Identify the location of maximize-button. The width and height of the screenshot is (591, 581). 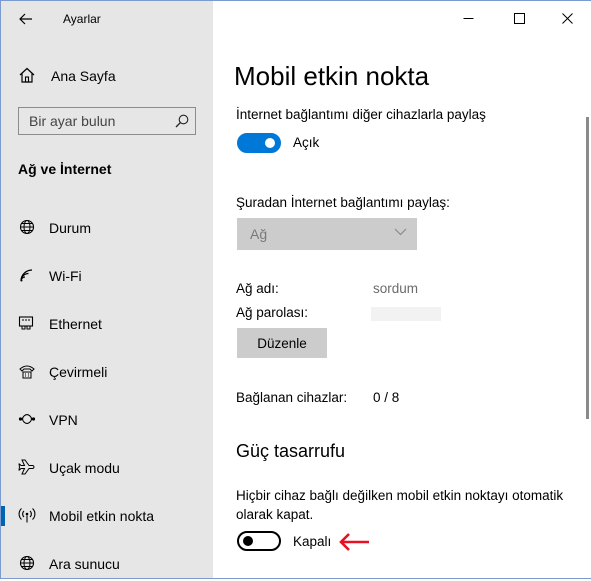
(519, 18).